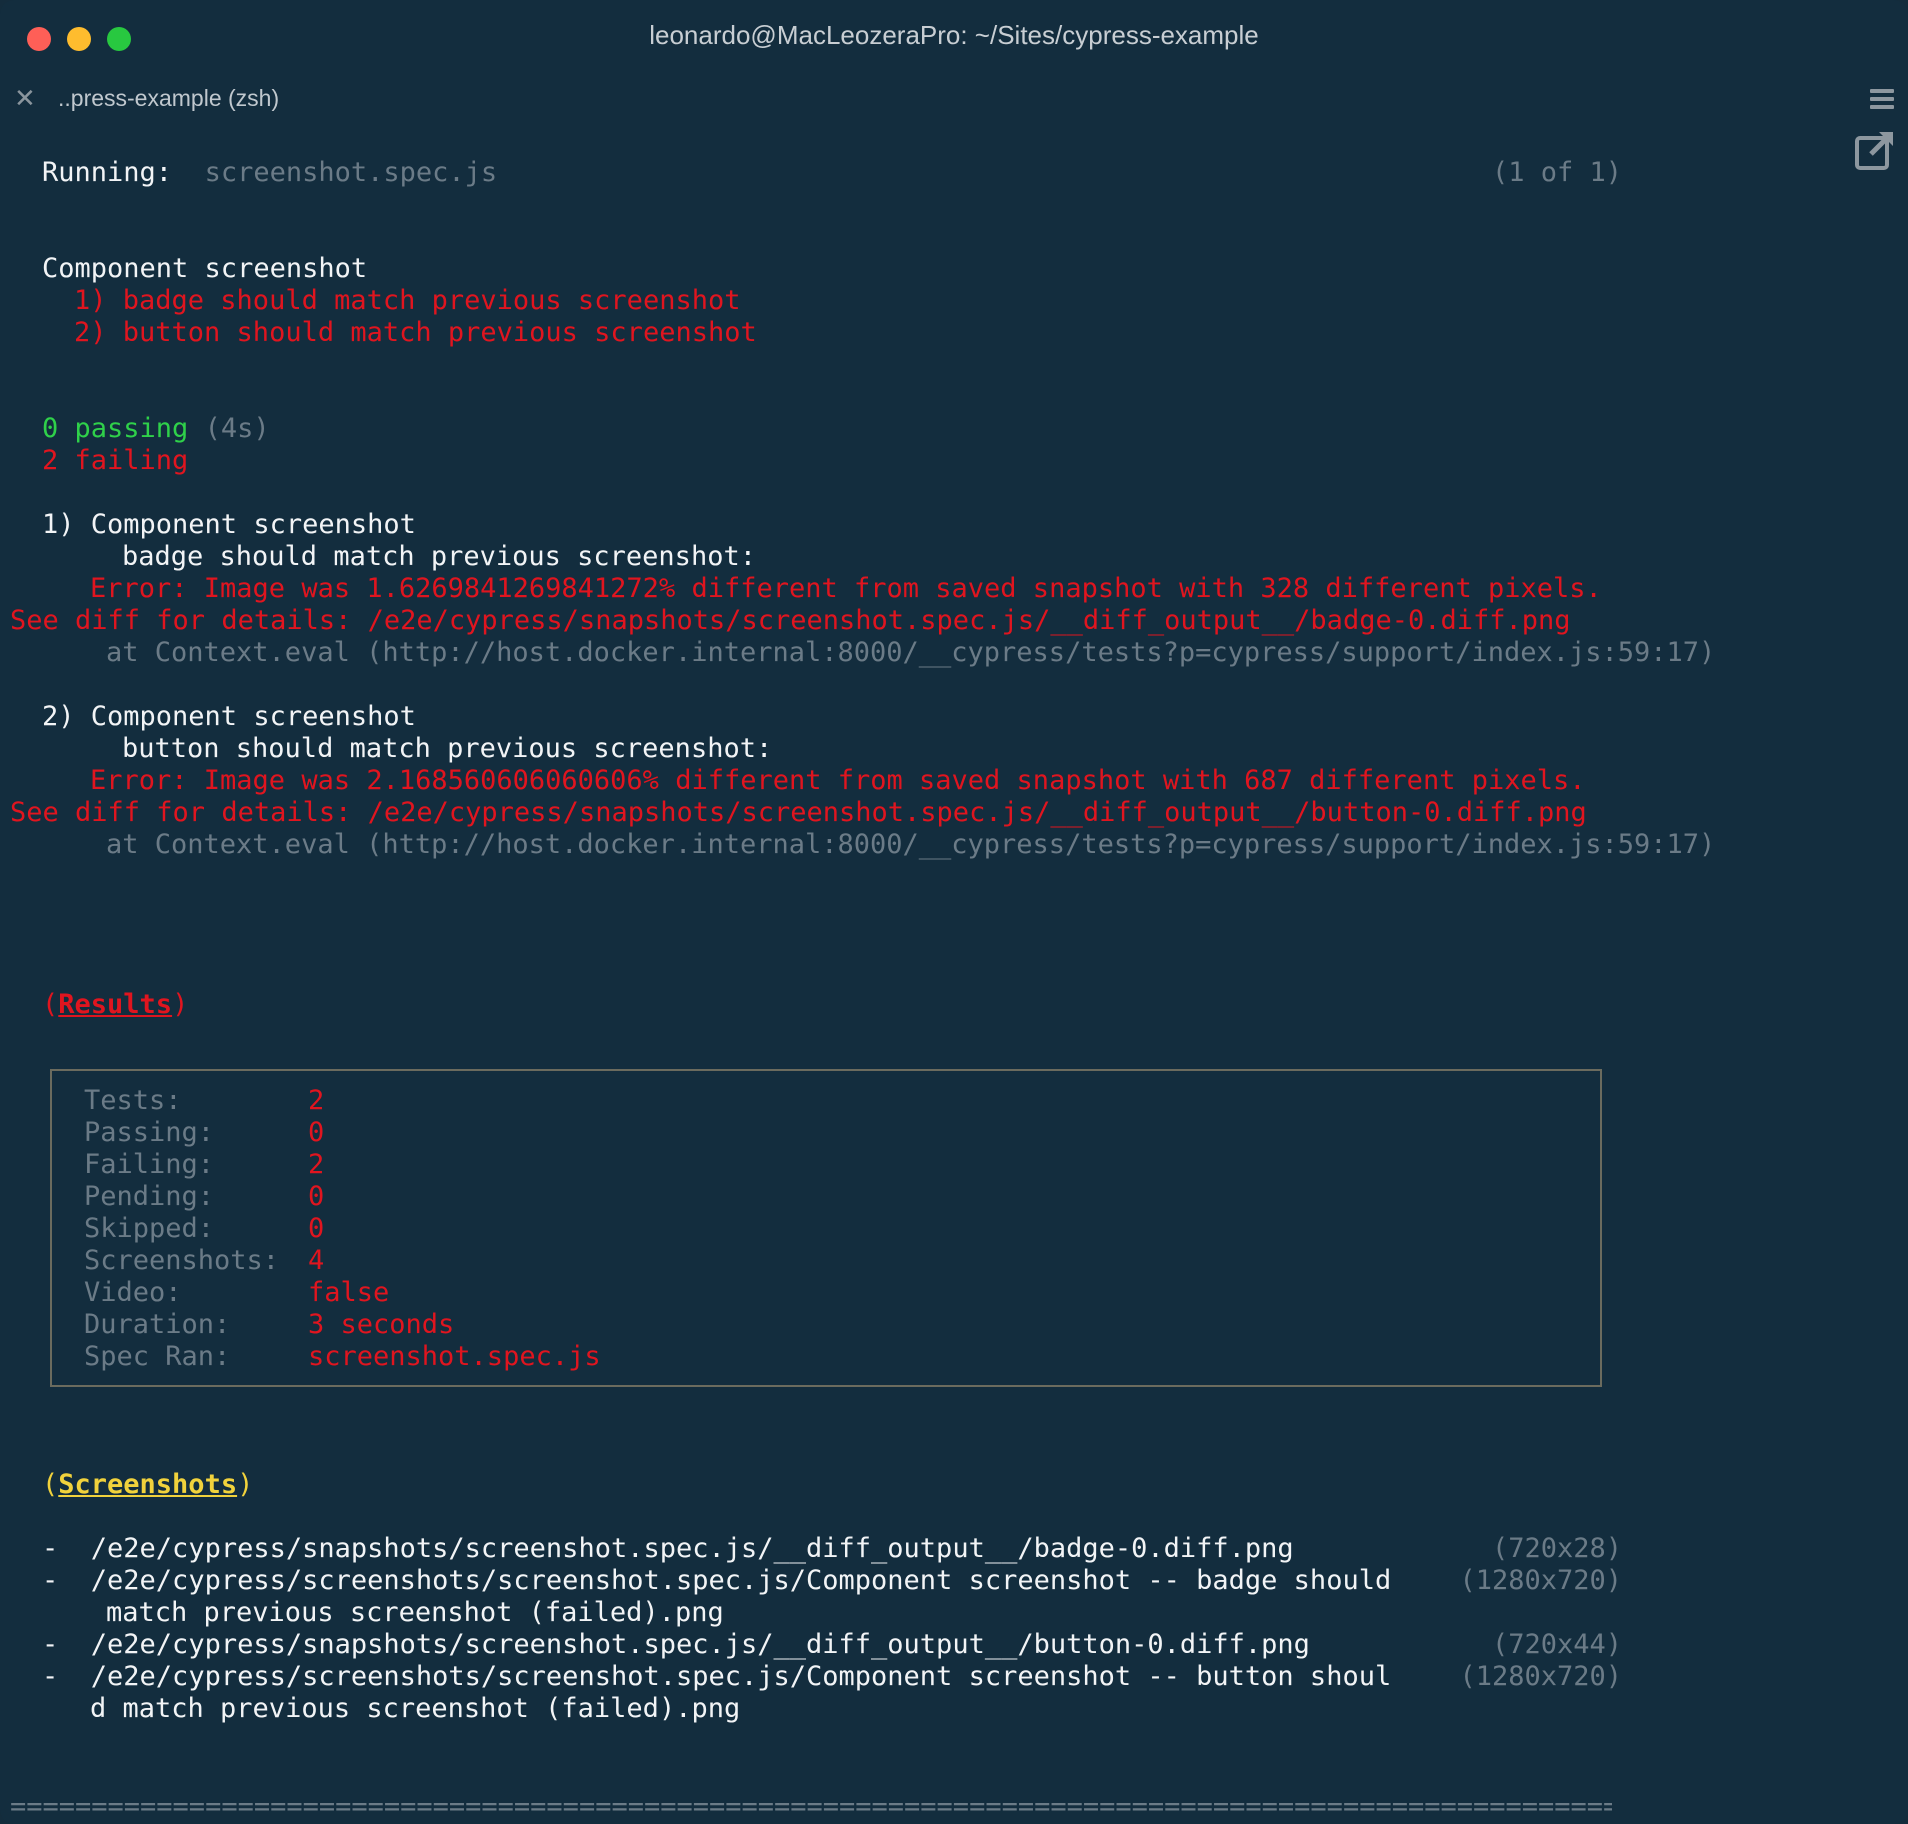 The height and width of the screenshot is (1824, 1908). Describe the element at coordinates (1875, 150) in the screenshot. I see `popout-icon` at that location.